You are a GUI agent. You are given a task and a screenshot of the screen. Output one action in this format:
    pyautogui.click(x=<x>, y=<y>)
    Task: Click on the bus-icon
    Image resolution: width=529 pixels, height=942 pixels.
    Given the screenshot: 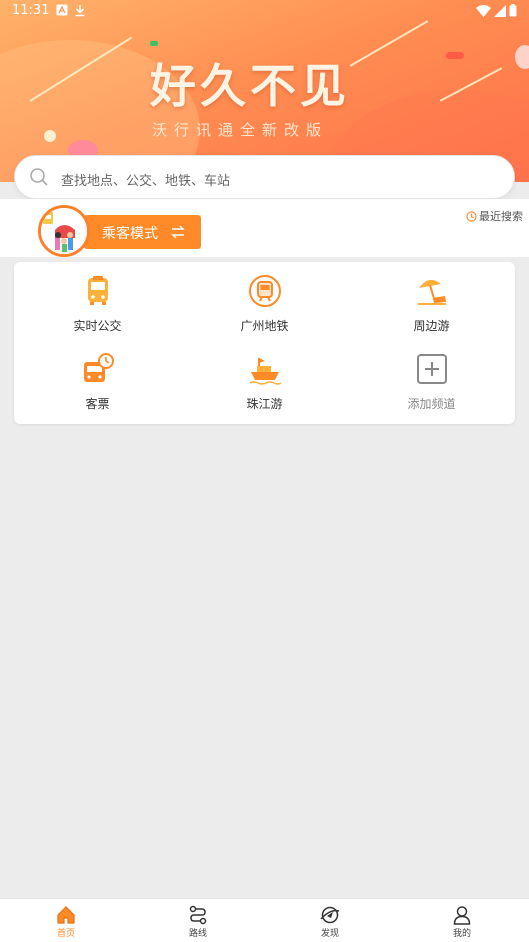 What is the action you would take?
    pyautogui.click(x=98, y=291)
    